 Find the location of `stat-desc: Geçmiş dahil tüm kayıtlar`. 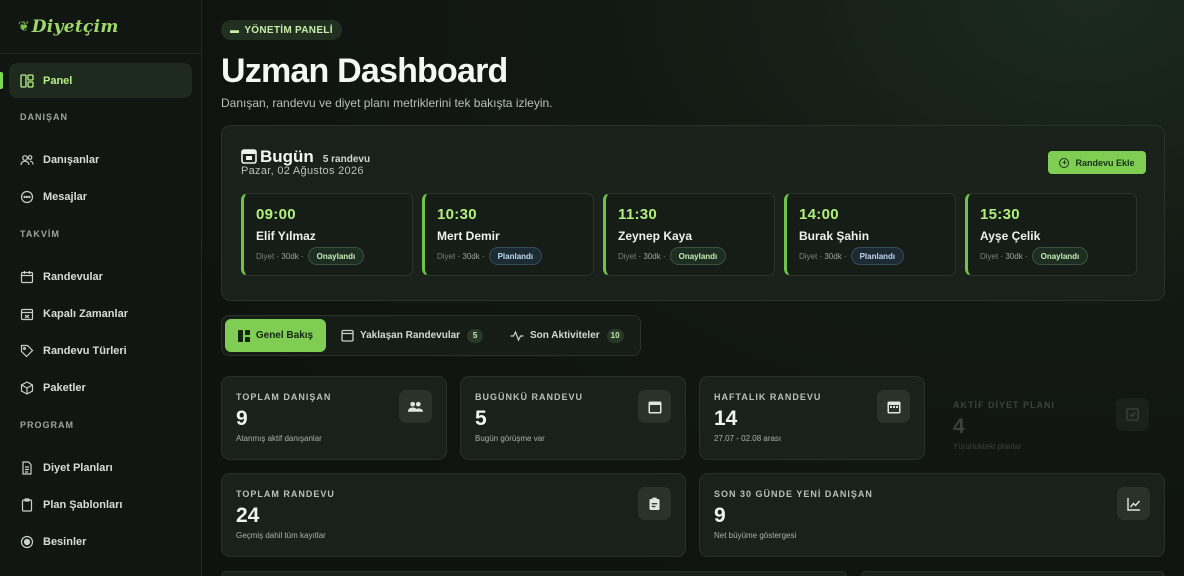

stat-desc: Geçmiş dahil tüm kayıtlar is located at coordinates (281, 535).